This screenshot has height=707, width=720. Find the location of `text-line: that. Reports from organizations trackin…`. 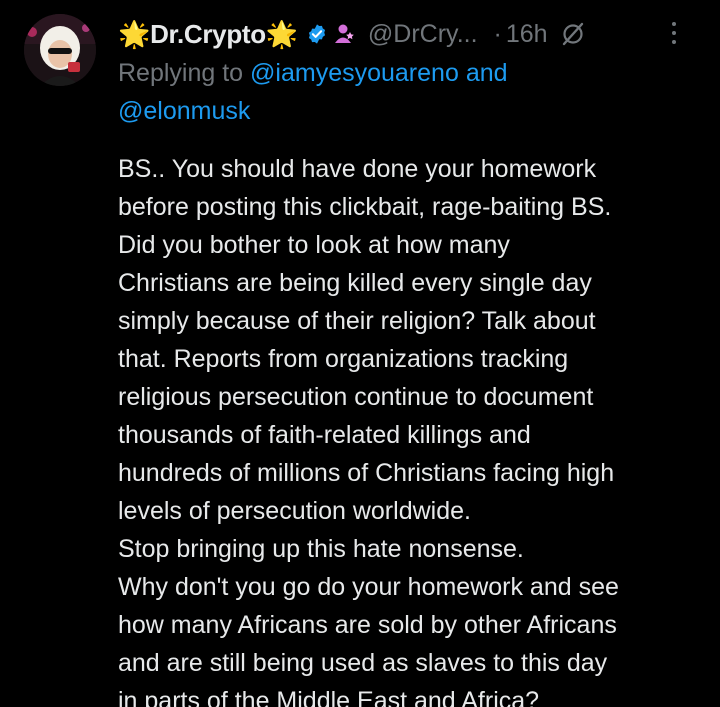

text-line: that. Reports from organizations trackin… is located at coordinates (343, 359).